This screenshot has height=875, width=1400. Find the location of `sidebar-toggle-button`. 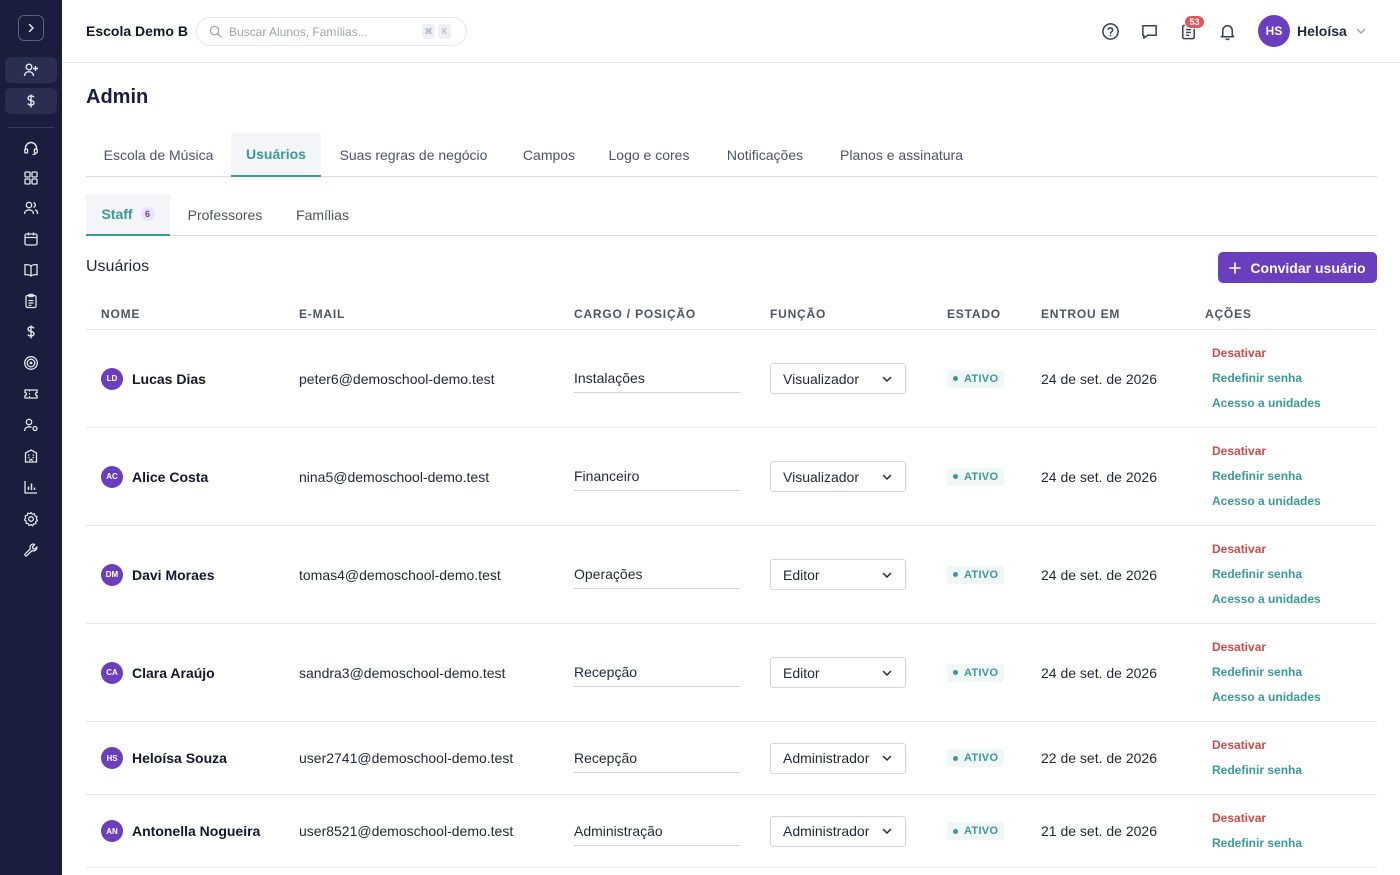

sidebar-toggle-button is located at coordinates (31, 28).